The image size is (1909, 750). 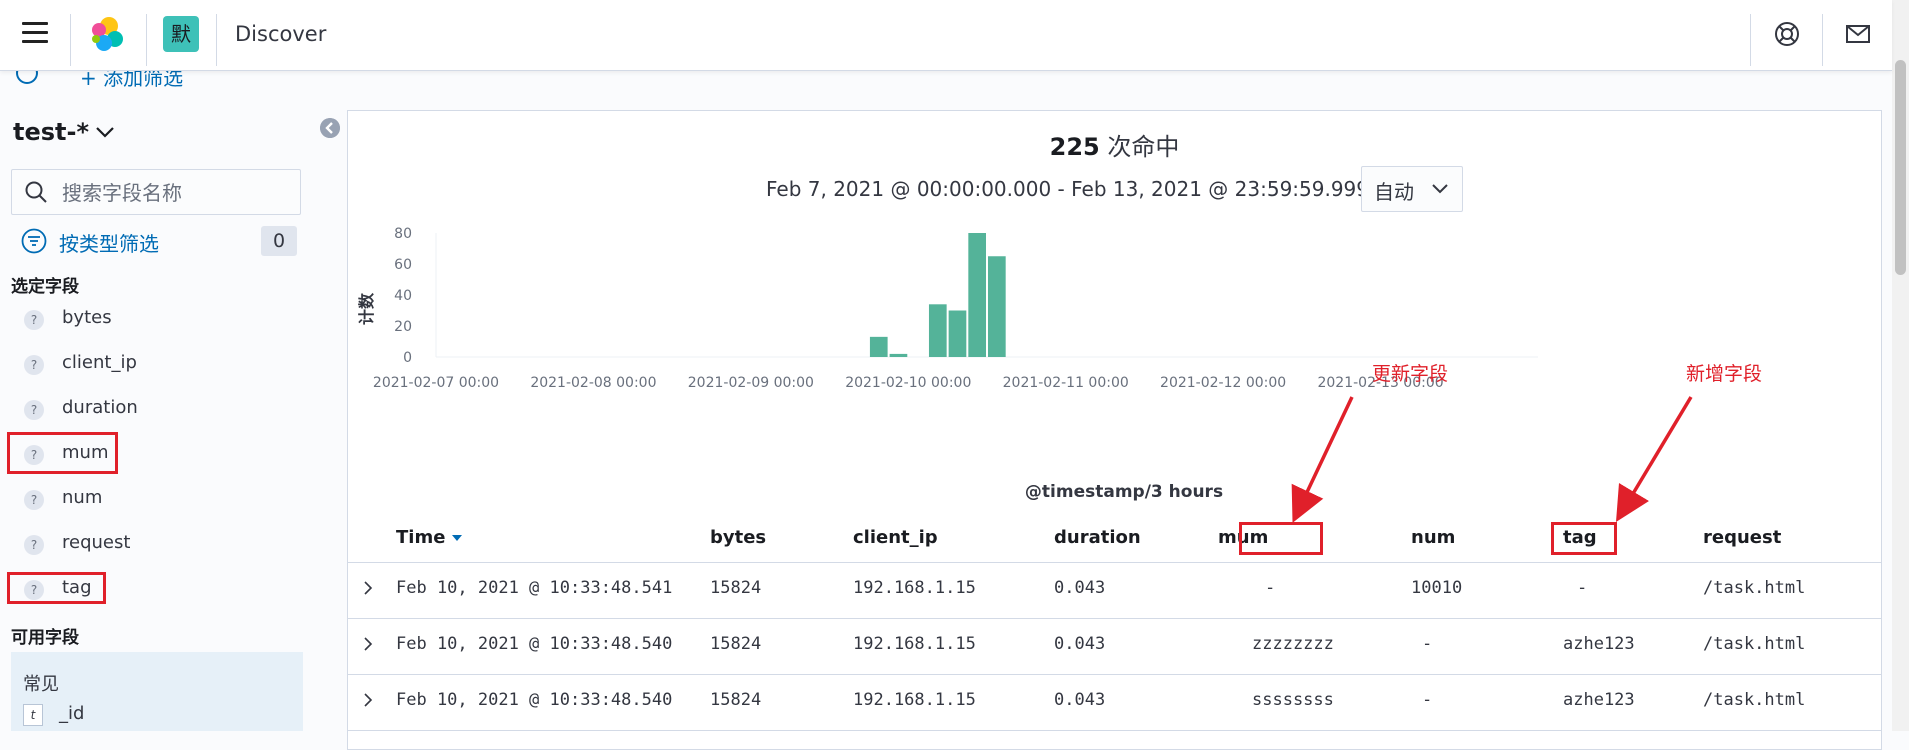 What do you see at coordinates (946, 35) in the screenshot?
I see `top-bar: 默 Discover` at bounding box center [946, 35].